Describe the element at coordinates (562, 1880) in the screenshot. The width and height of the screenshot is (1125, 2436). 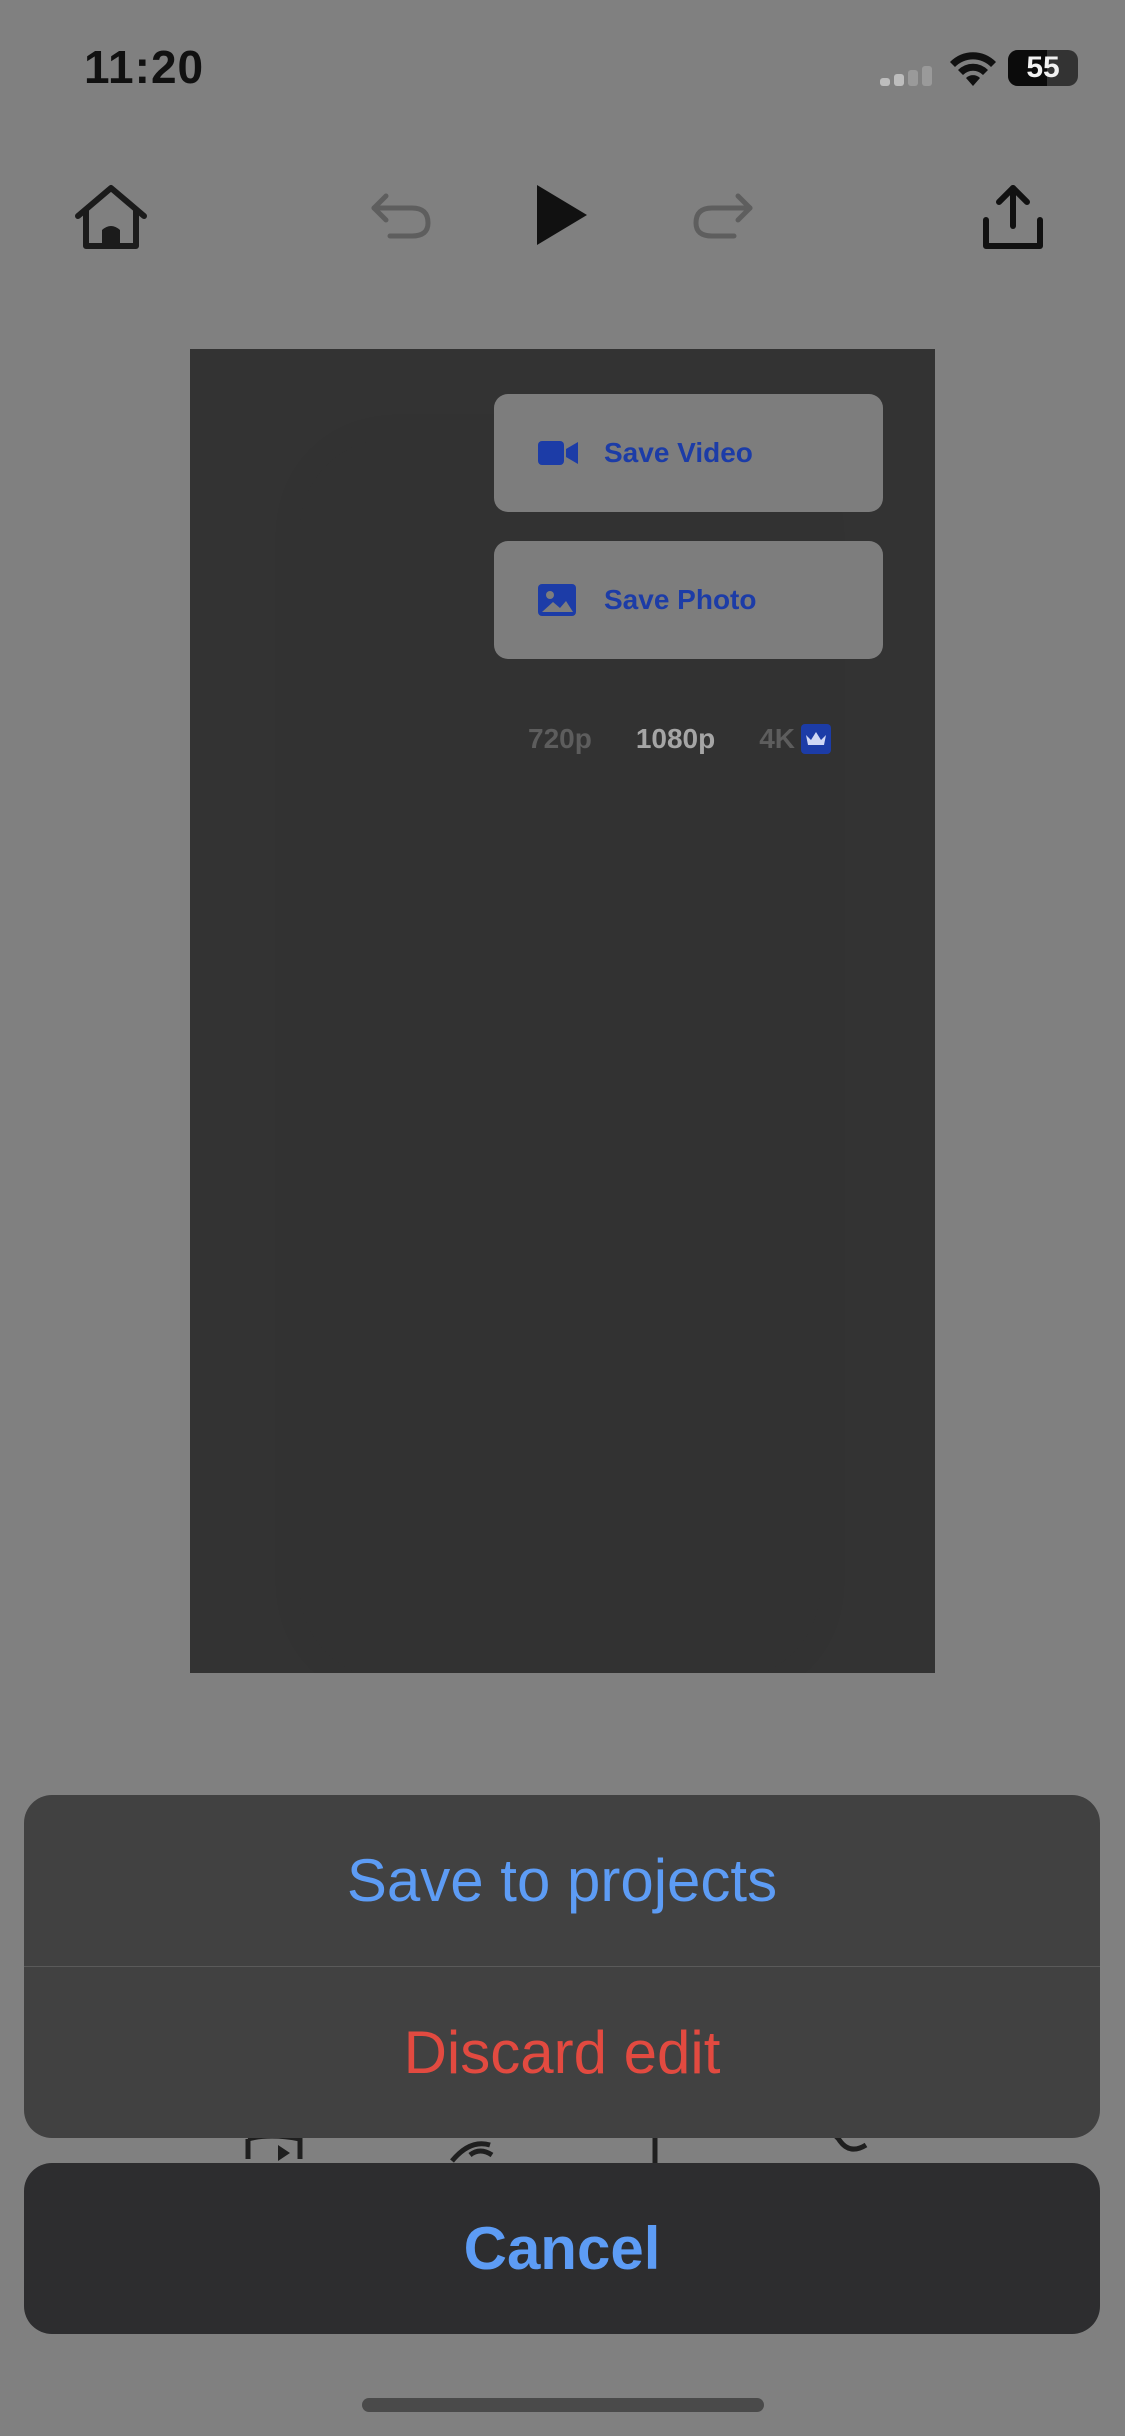
I see `save-to-projects-button: Save to projects` at that location.